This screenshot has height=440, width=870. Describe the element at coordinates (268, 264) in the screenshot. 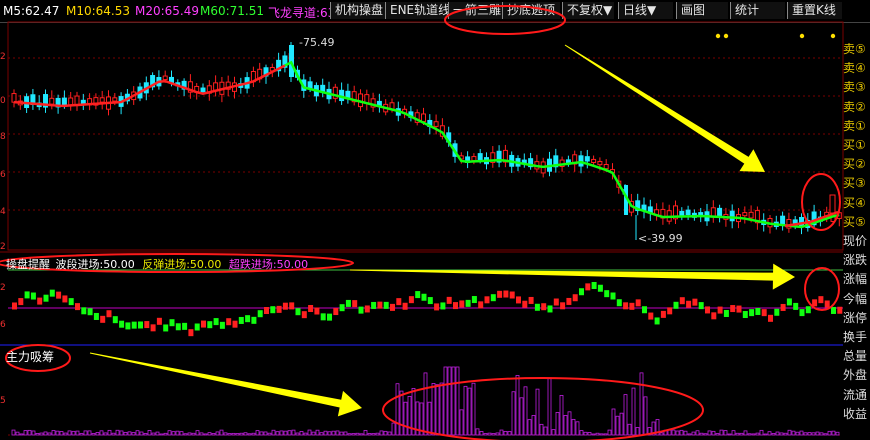

I see `indicator1-item: 超跌进场:50.00` at that location.